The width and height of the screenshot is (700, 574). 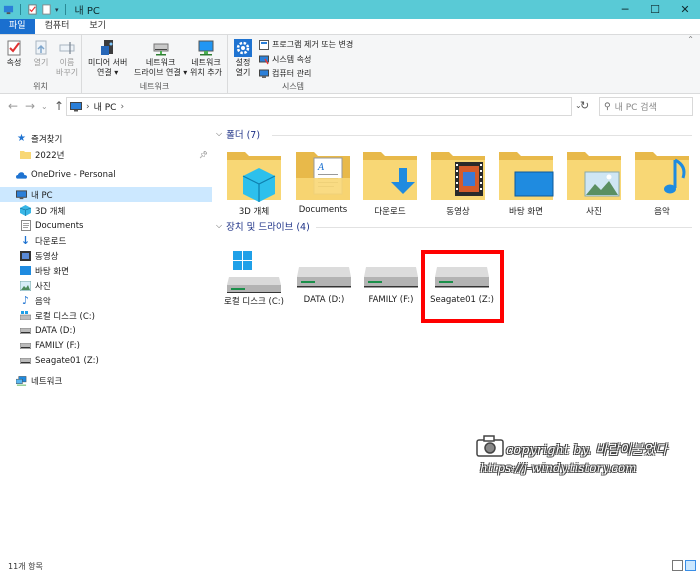 I want to click on tab-view: 보기, so click(x=97, y=26).